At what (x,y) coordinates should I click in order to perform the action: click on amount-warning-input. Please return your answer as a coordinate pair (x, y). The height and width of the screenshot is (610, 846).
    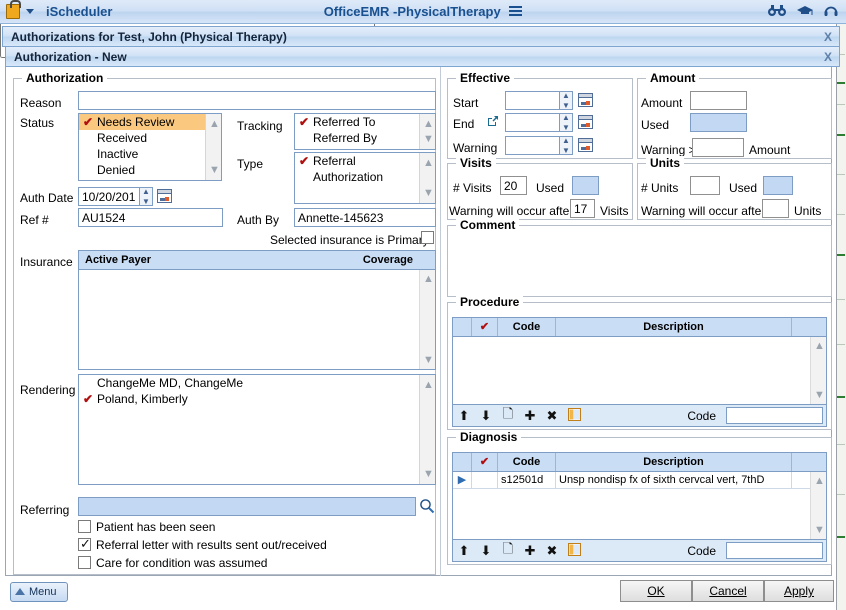
    Looking at the image, I should click on (718, 147).